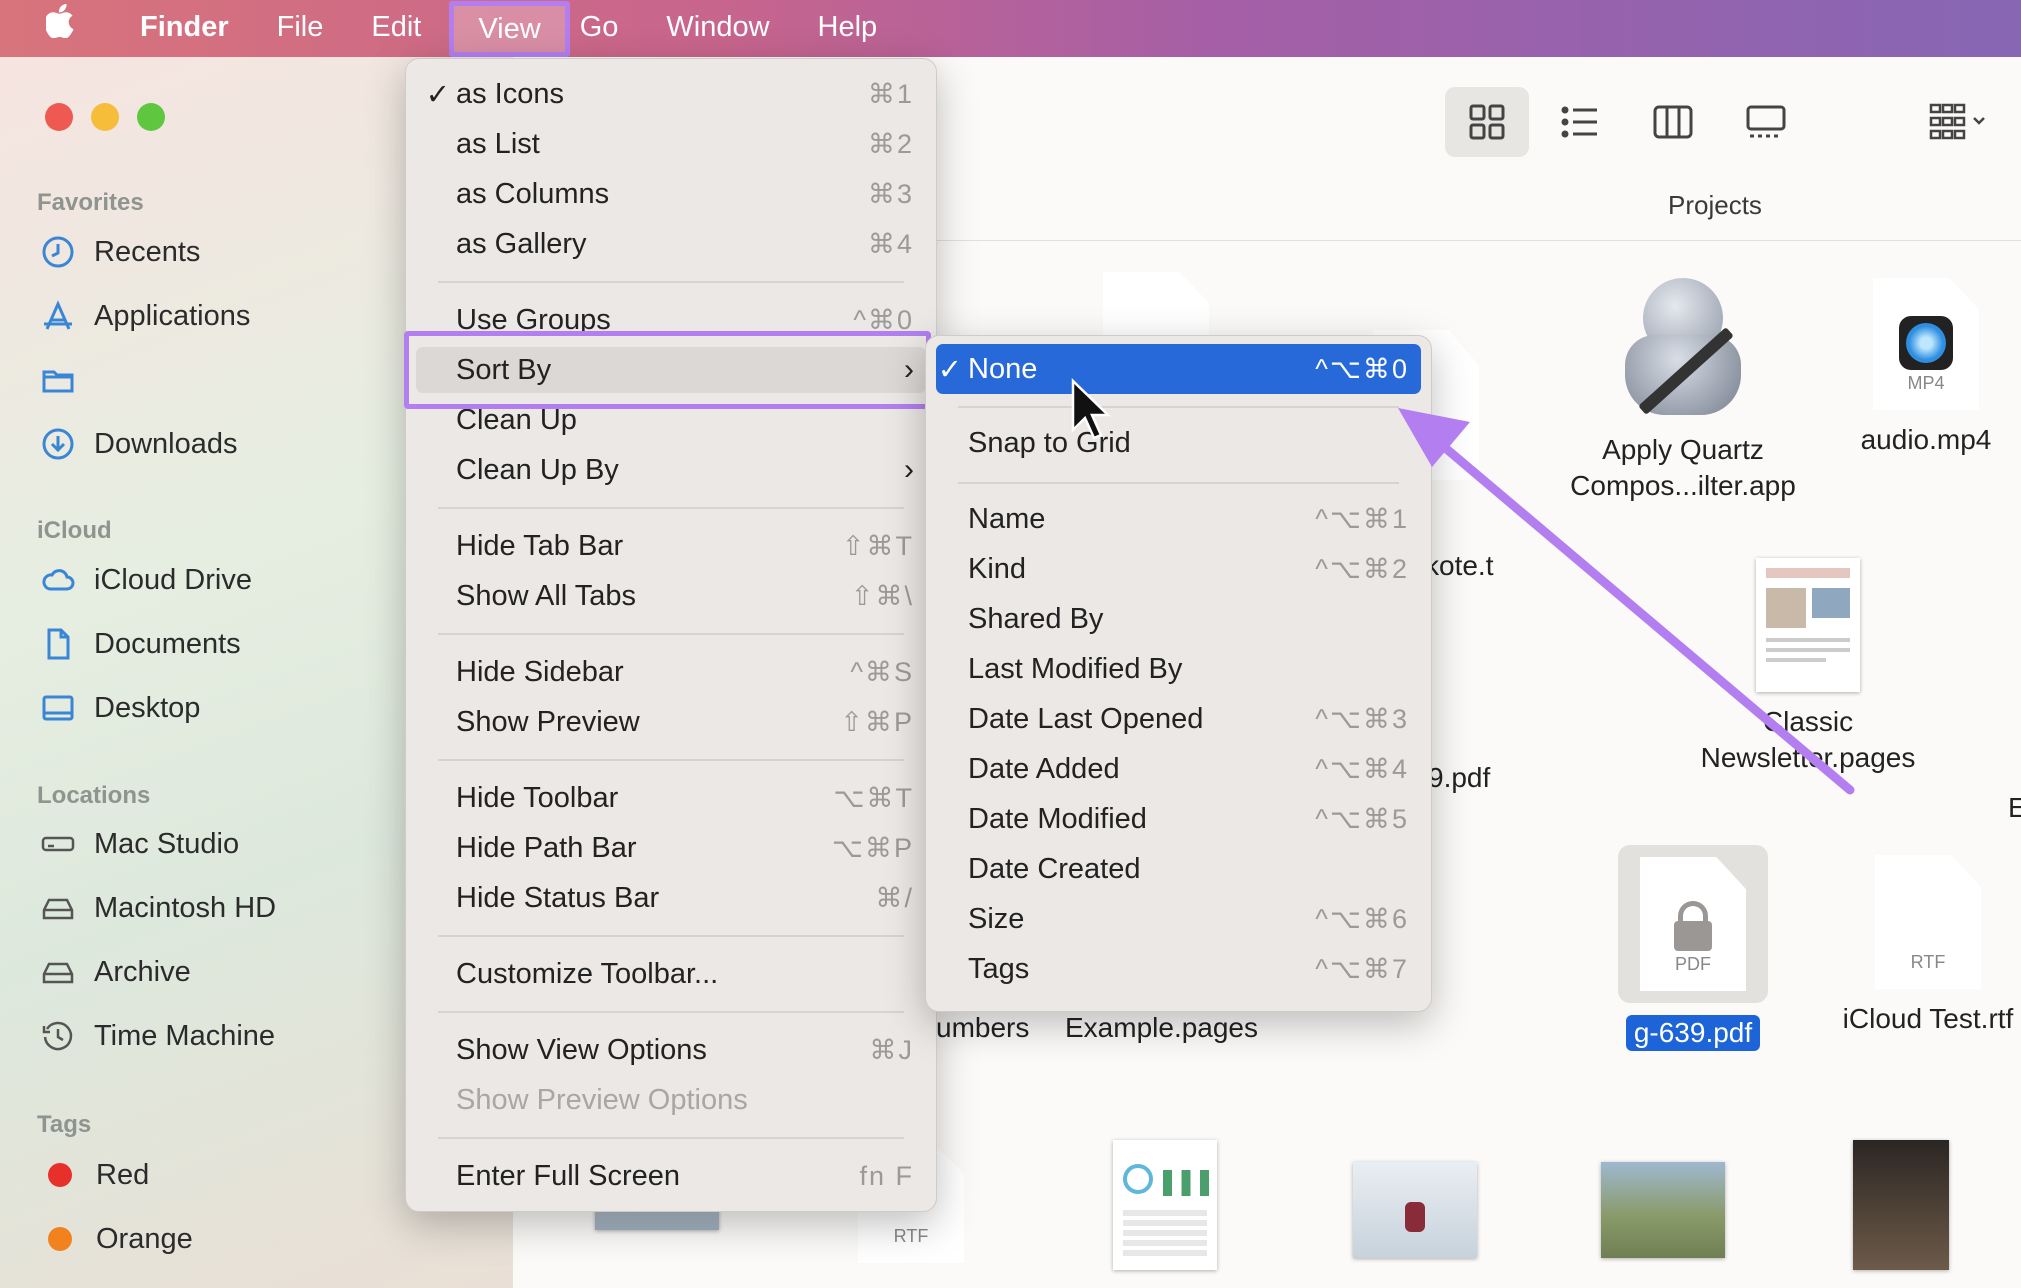  Describe the element at coordinates (1808, 667) in the screenshot. I see `file-classic-newsletter: Classic Newsletter.pages` at that location.